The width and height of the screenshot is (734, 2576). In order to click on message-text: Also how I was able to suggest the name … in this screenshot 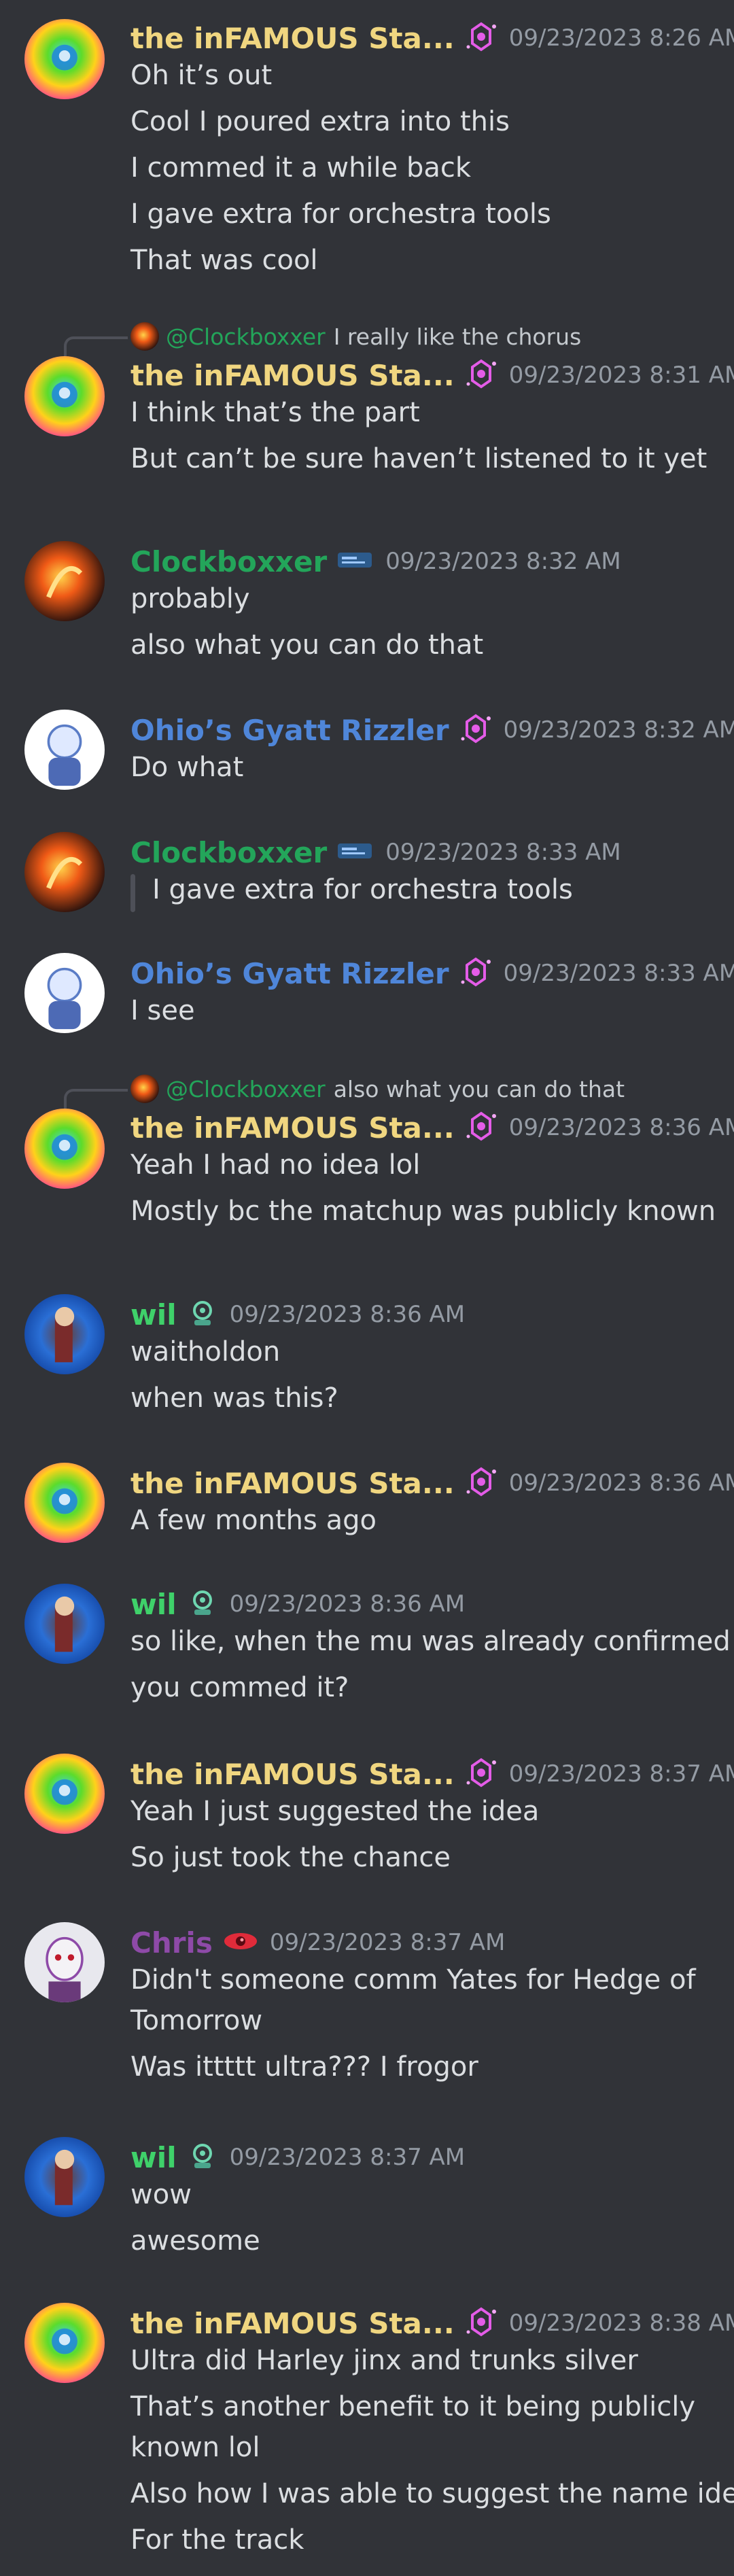, I will do `click(432, 2493)`.